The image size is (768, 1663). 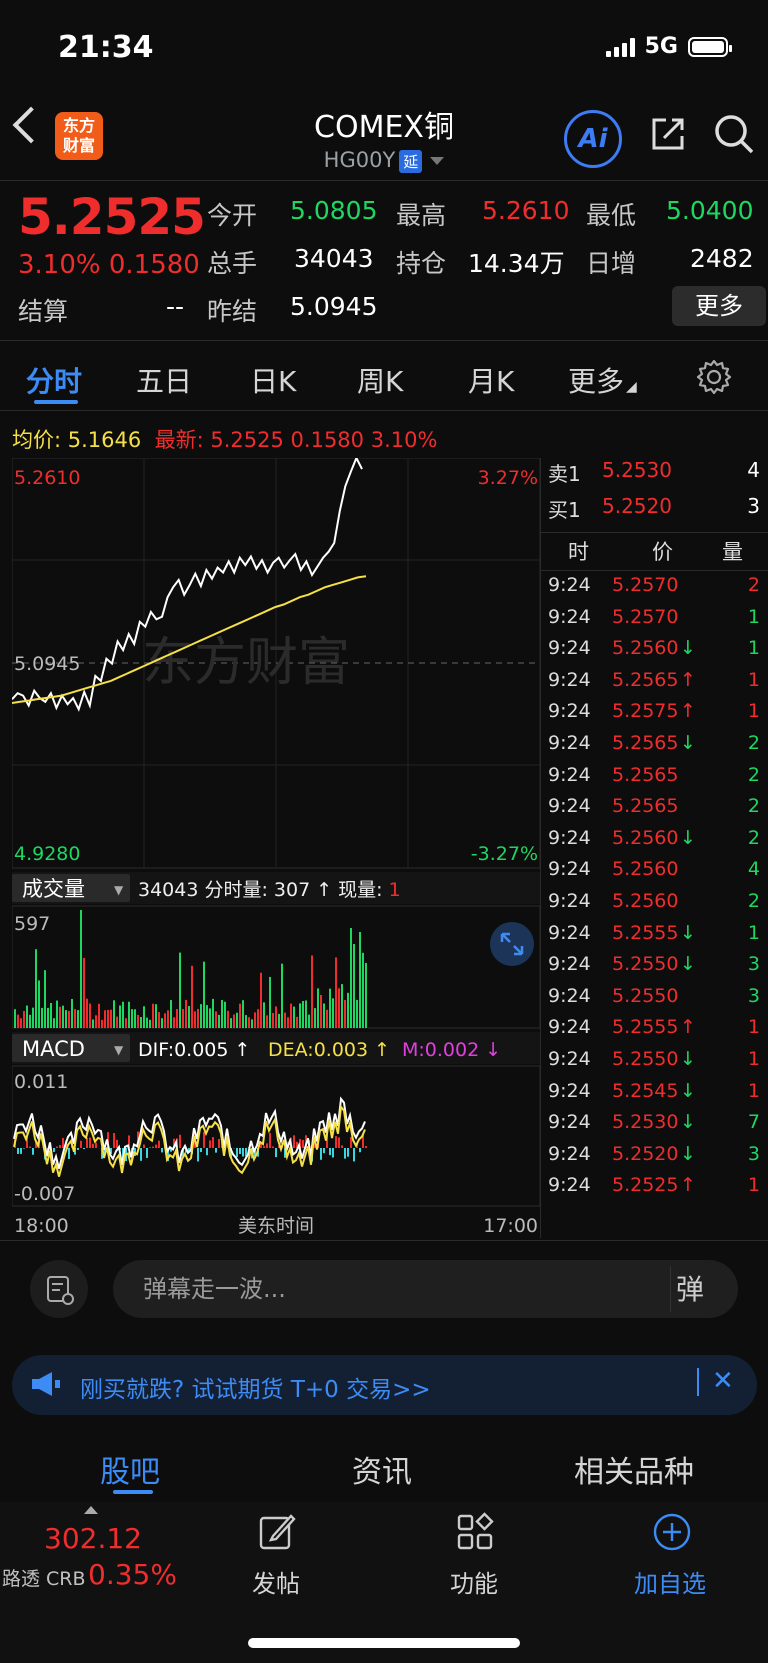 What do you see at coordinates (91, 1510) in the screenshot?
I see `expand-up-icon` at bounding box center [91, 1510].